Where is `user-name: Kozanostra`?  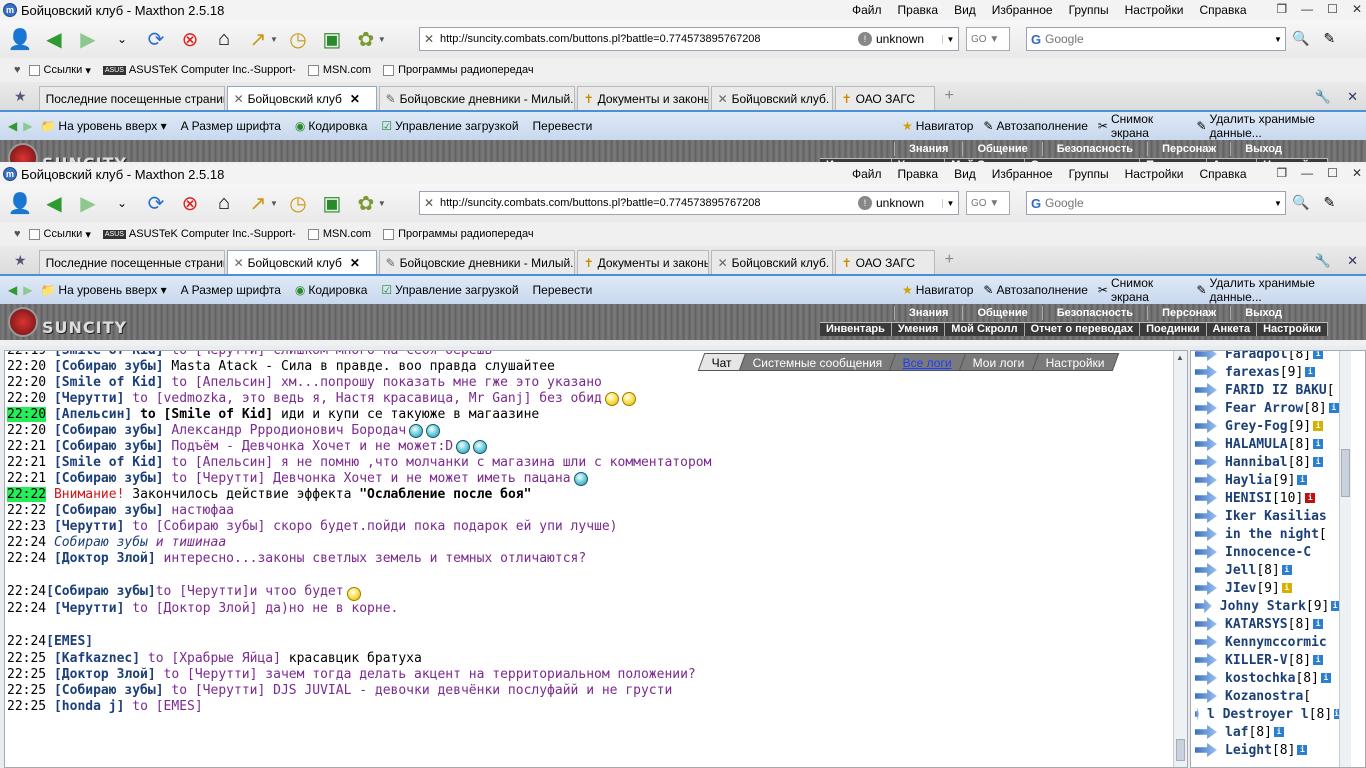 user-name: Kozanostra is located at coordinates (1264, 696).